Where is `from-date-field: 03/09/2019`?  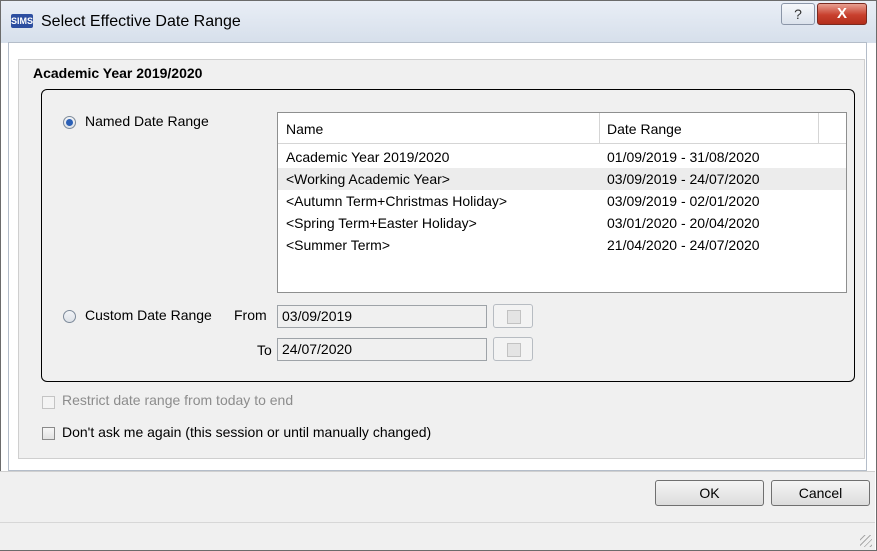
from-date-field: 03/09/2019 is located at coordinates (382, 316).